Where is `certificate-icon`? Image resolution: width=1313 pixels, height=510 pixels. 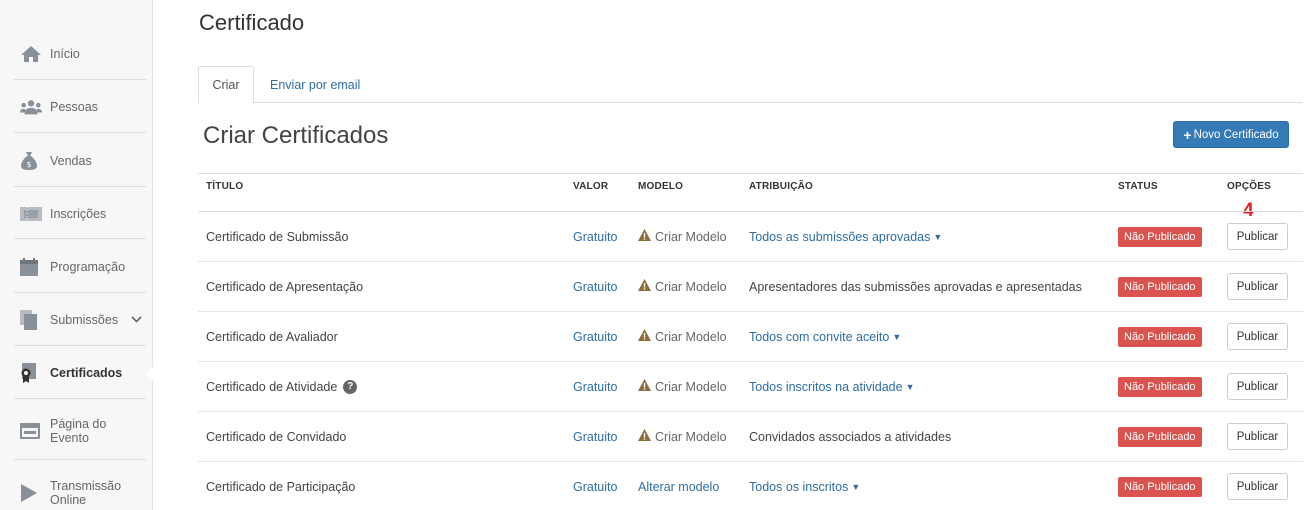 certificate-icon is located at coordinates (28, 373).